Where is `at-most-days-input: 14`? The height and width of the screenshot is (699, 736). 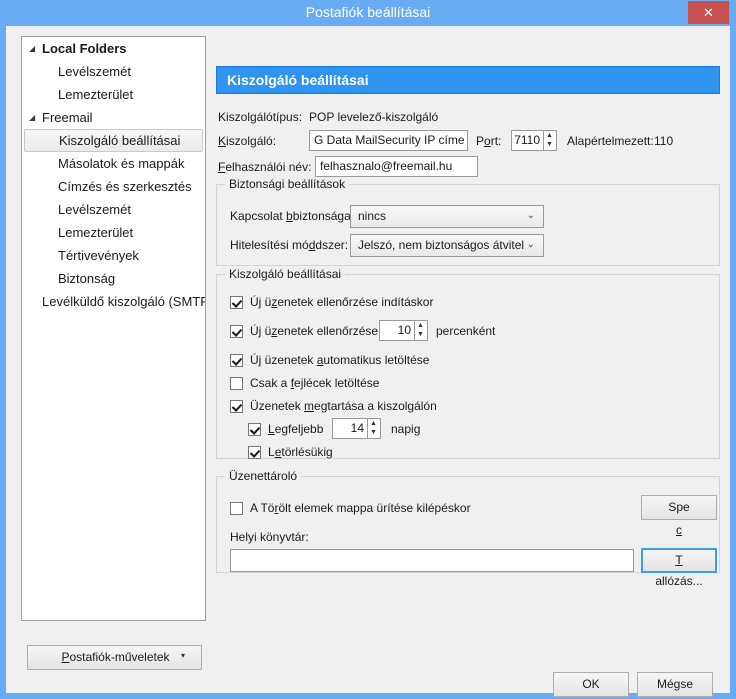 at-most-days-input: 14 is located at coordinates (350, 428).